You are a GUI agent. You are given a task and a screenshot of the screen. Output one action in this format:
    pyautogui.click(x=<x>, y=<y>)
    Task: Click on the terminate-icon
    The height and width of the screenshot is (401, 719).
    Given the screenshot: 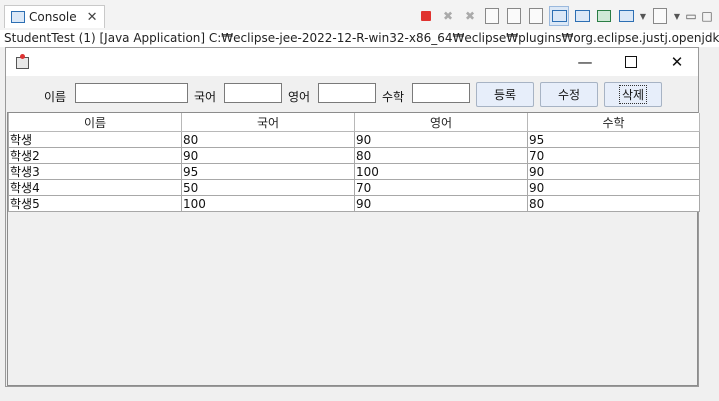 What is the action you would take?
    pyautogui.click(x=426, y=16)
    